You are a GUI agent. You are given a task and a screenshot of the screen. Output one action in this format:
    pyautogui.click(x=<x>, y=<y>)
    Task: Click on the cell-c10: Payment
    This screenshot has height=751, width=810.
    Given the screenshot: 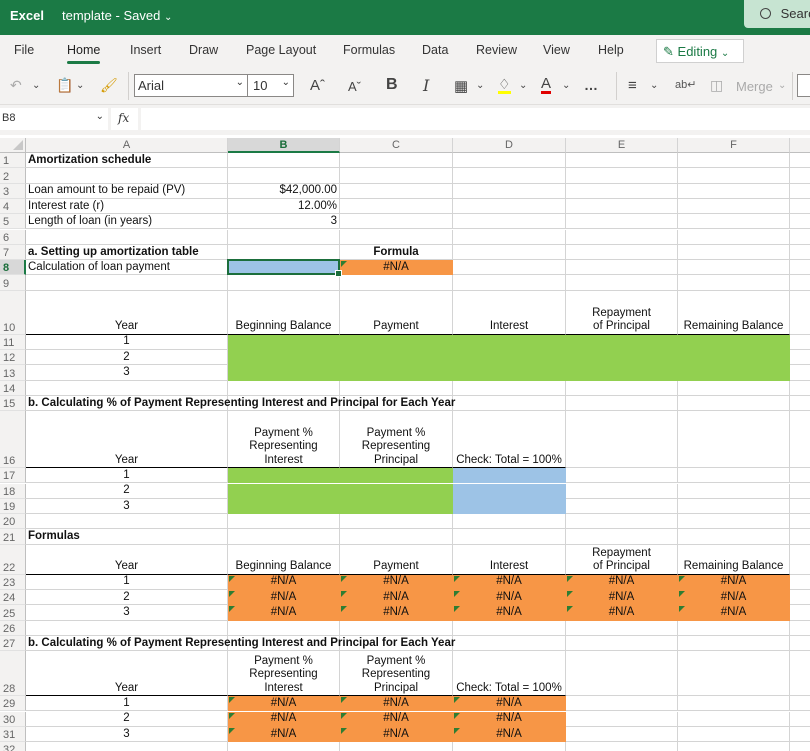 What is the action you would take?
    pyautogui.click(x=396, y=312)
    